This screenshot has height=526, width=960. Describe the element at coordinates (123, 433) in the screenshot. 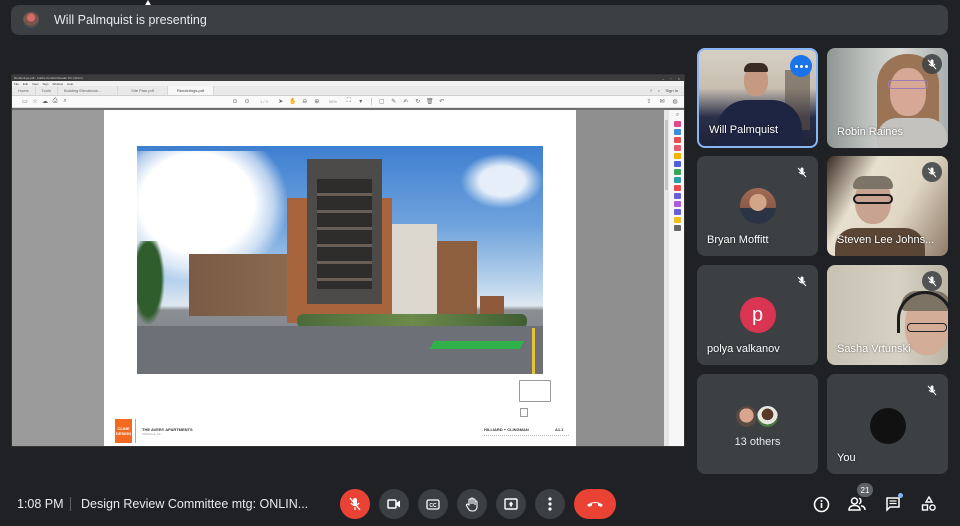

I see `logo-line-2: DESIGN` at that location.